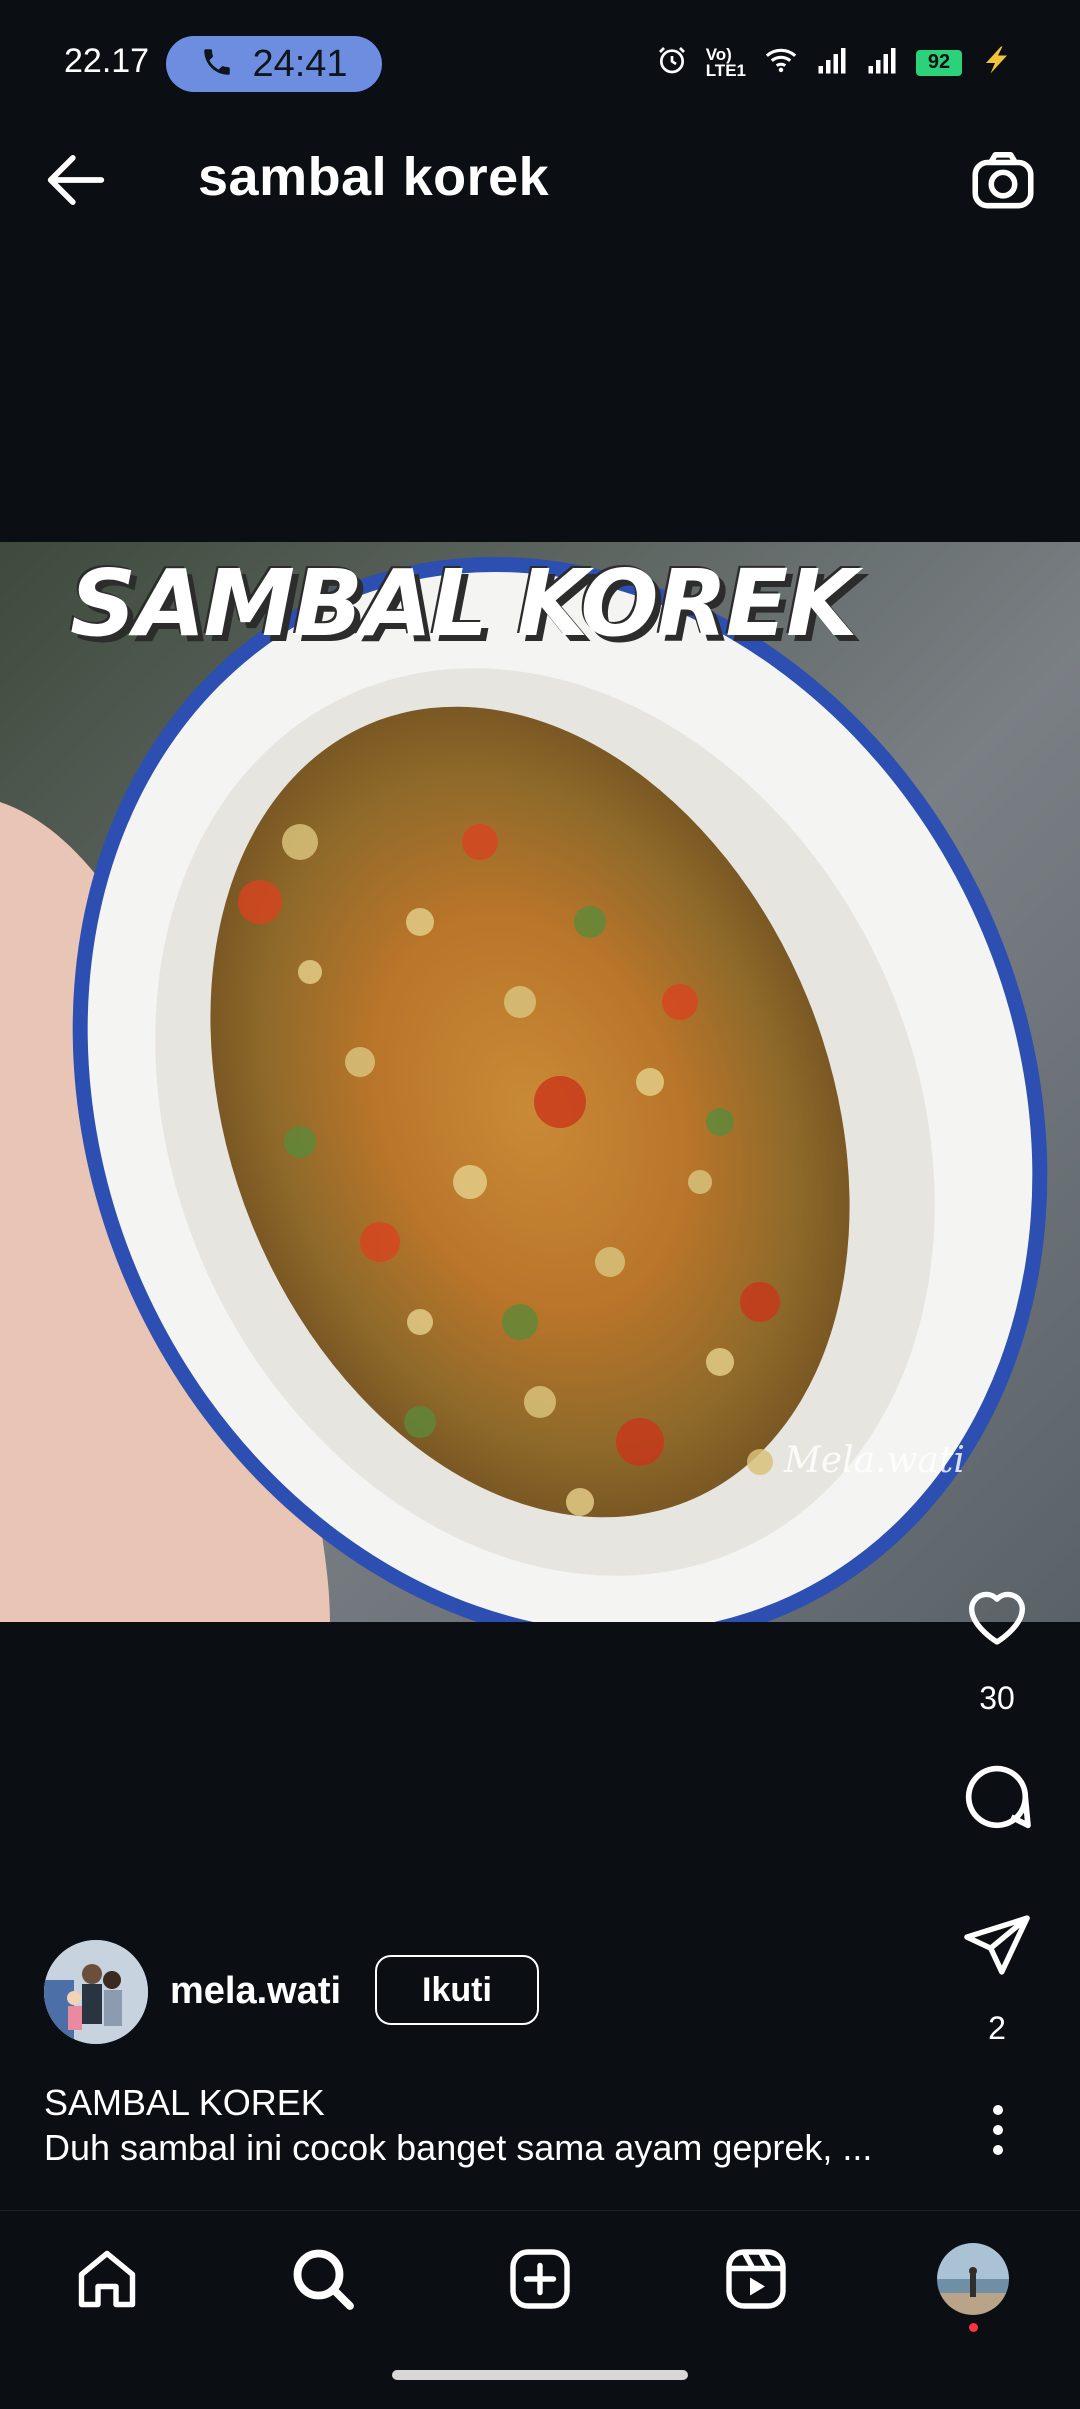 Image resolution: width=1080 pixels, height=2409 pixels. I want to click on wifi-icon, so click(781, 62).